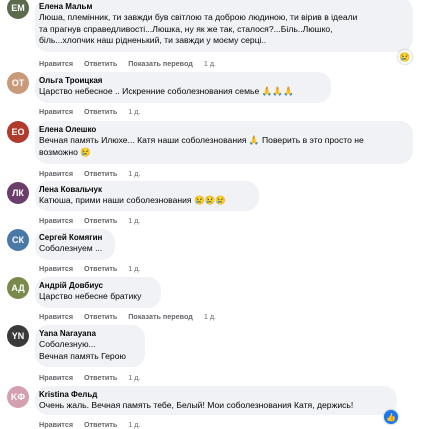 Image resolution: width=428 pixels, height=429 pixels. What do you see at coordinates (18, 83) in the screenshot?
I see `avatar: ОТ` at bounding box center [18, 83].